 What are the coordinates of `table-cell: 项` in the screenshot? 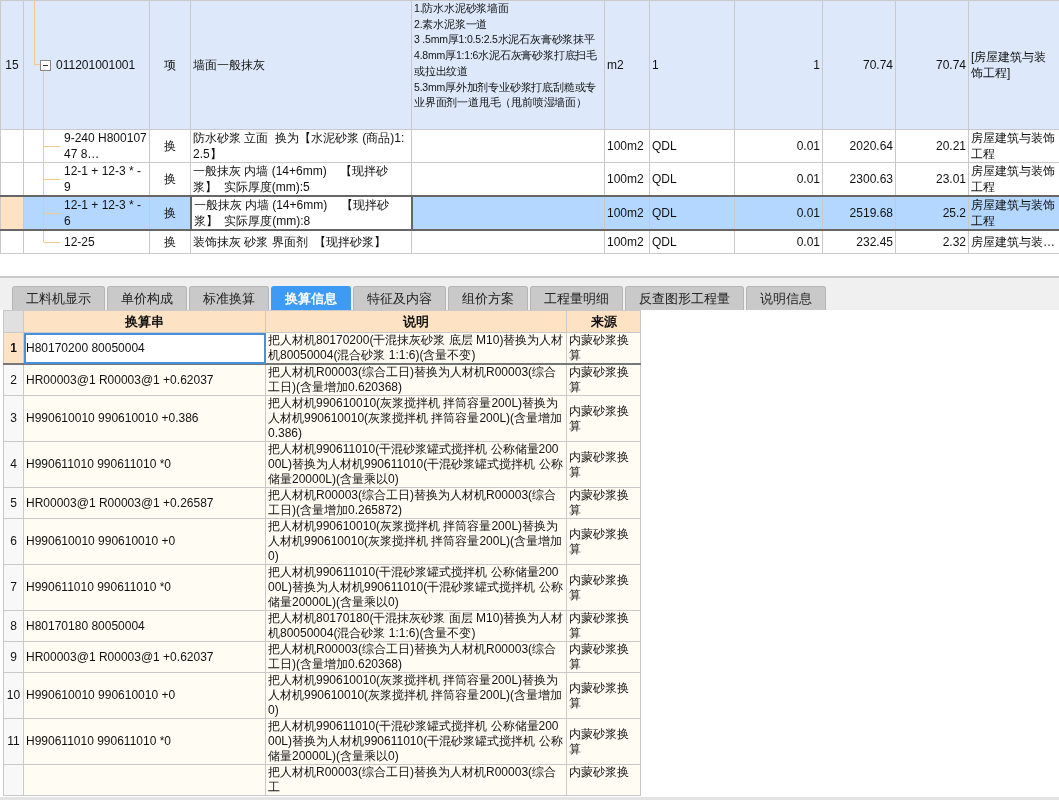 It's located at (170, 65).